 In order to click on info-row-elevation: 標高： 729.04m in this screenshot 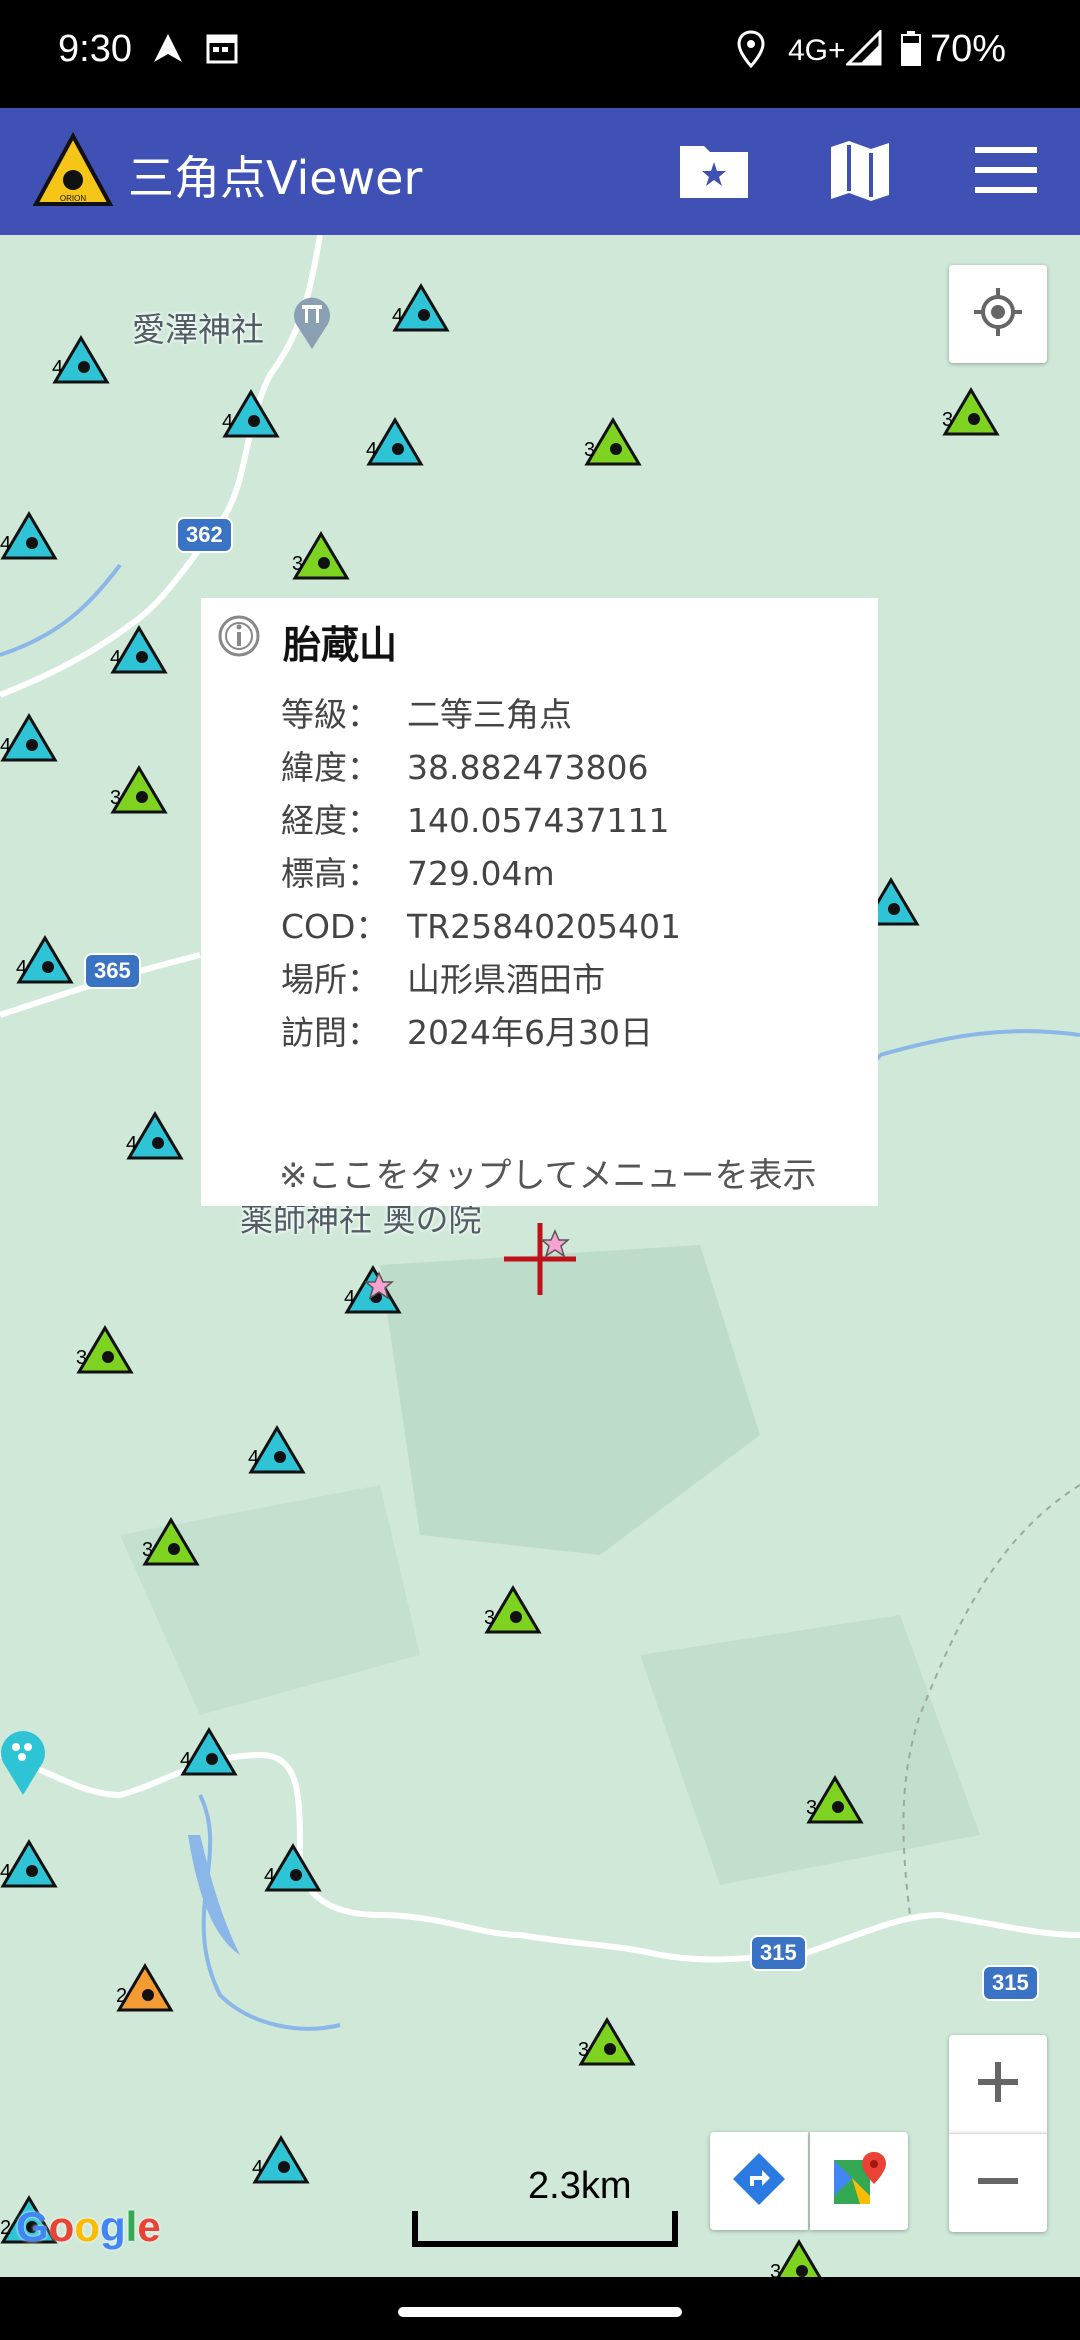, I will do `click(418, 873)`.